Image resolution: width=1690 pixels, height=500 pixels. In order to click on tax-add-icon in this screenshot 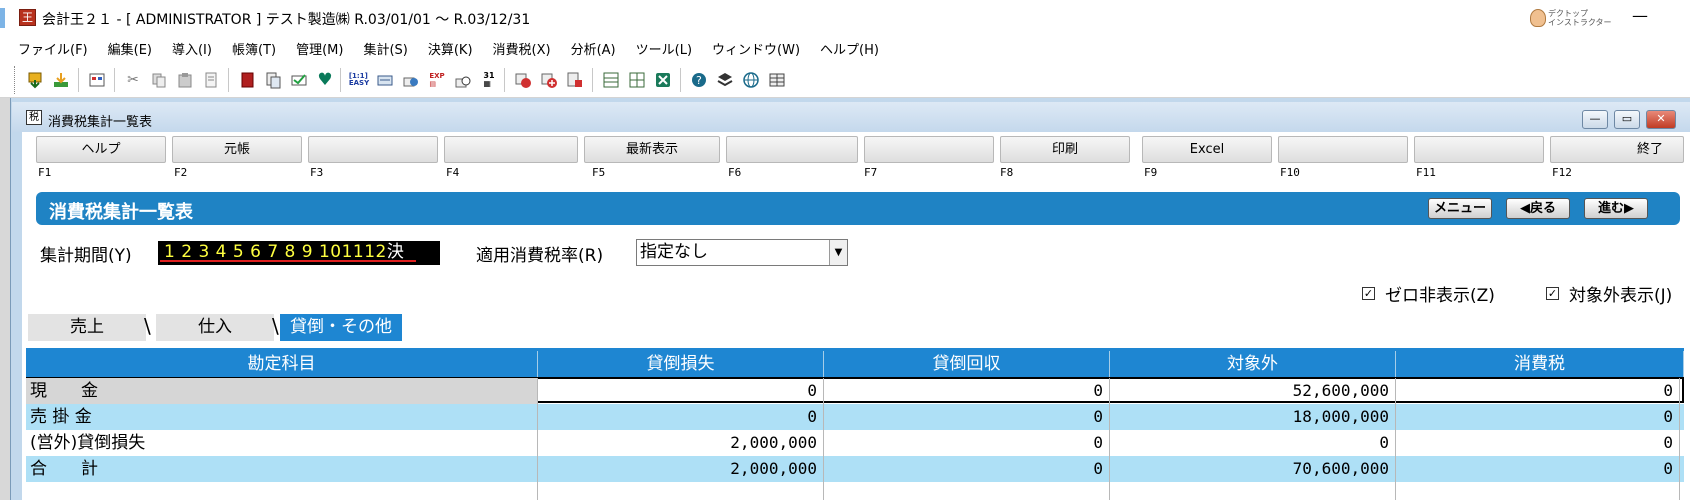, I will do `click(549, 80)`.